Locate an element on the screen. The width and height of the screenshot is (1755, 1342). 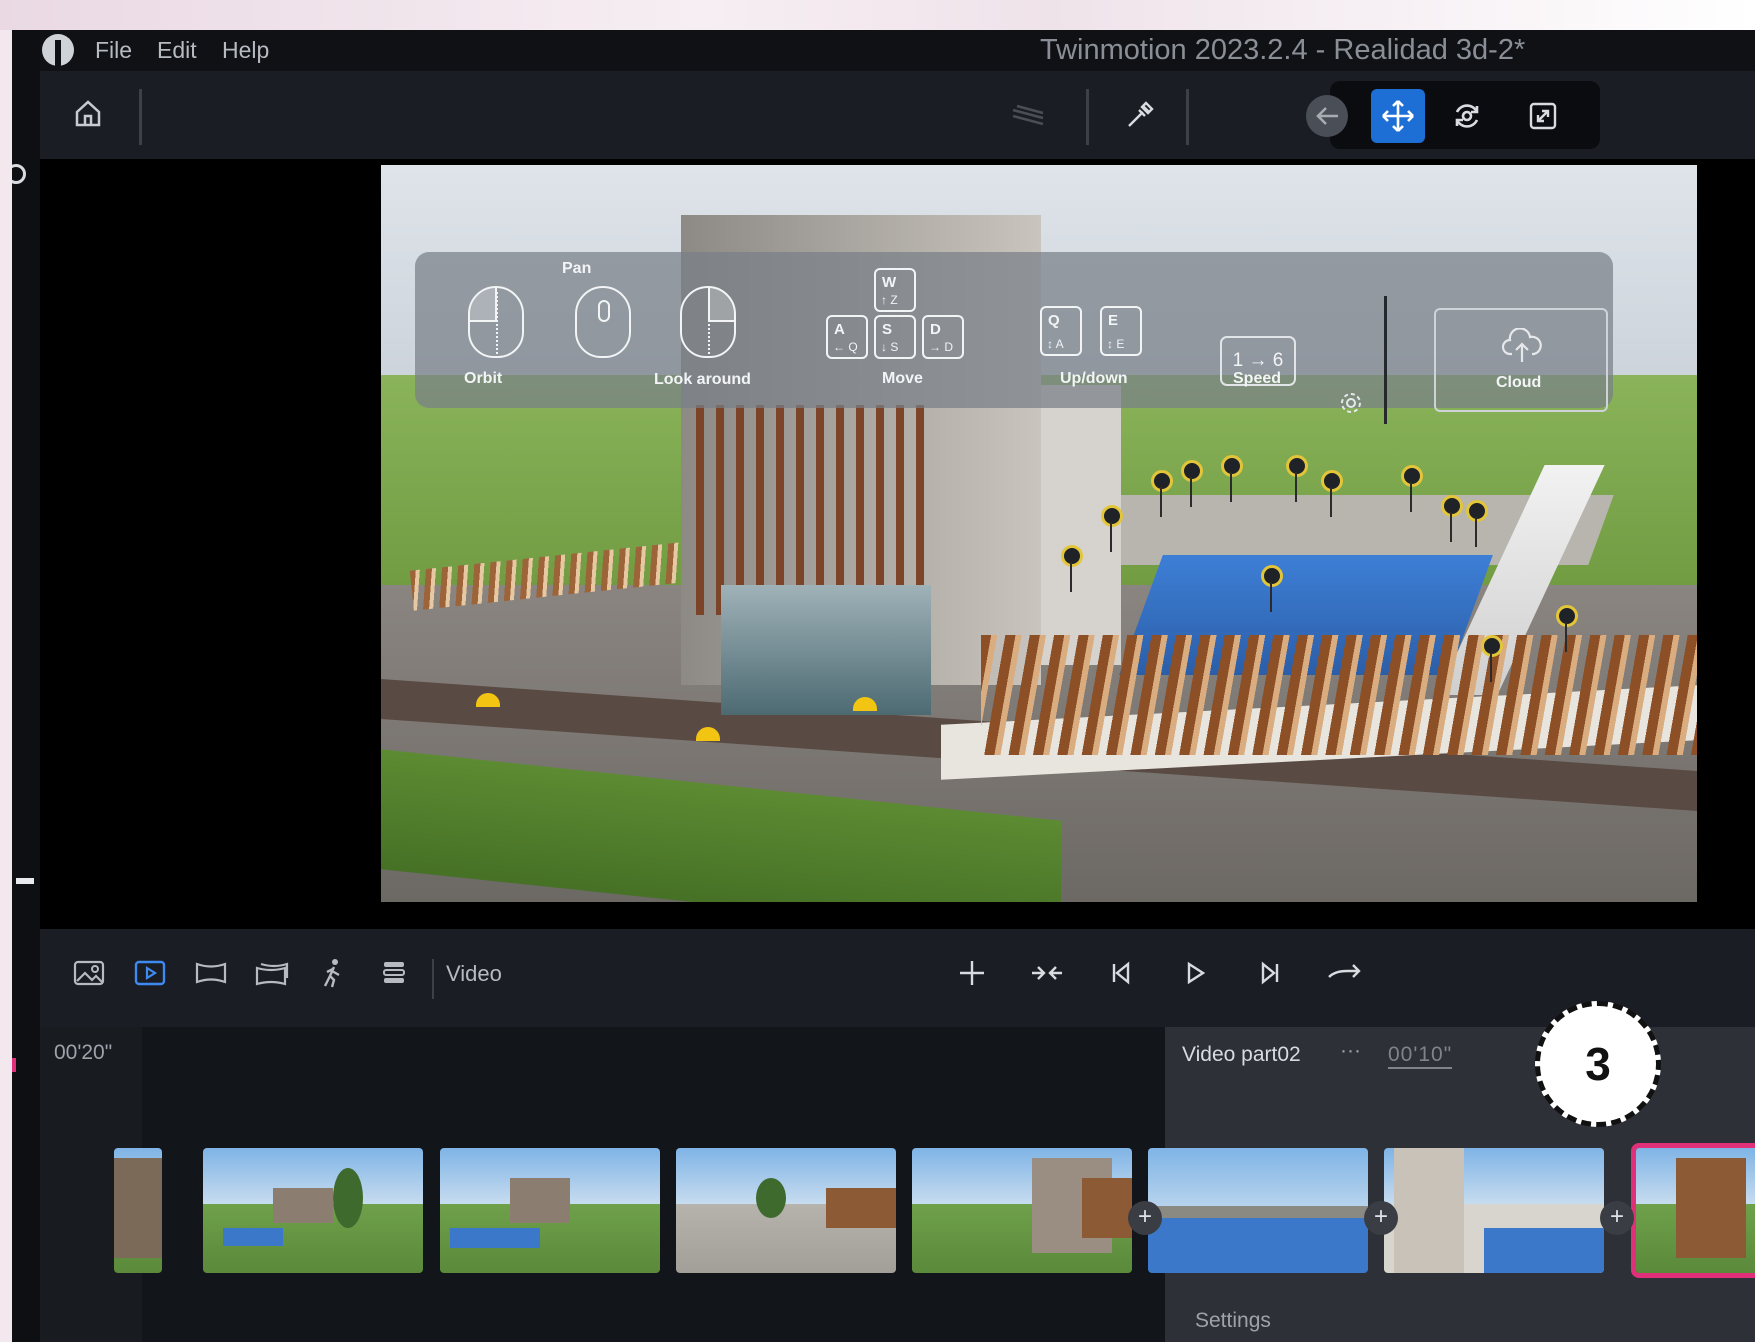
move-icon is located at coordinates (1398, 116).